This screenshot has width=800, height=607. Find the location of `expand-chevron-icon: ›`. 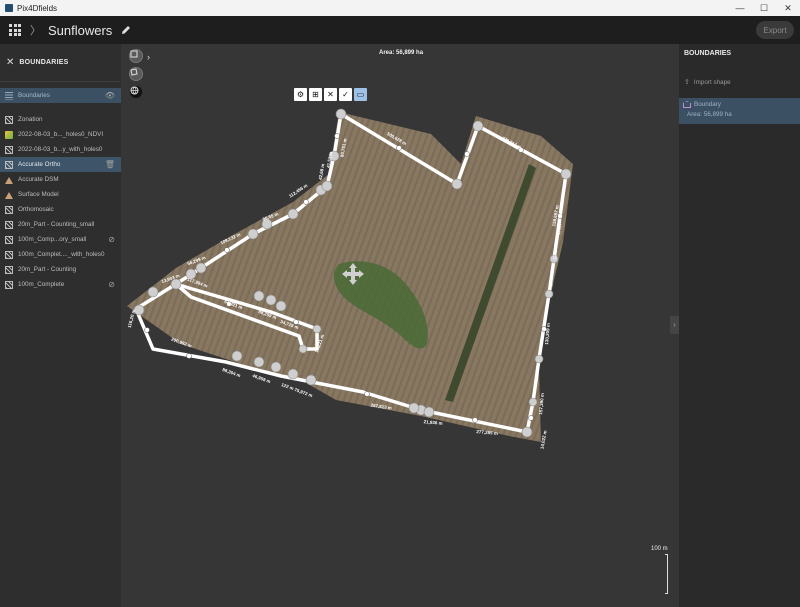

expand-chevron-icon: › is located at coordinates (148, 57).